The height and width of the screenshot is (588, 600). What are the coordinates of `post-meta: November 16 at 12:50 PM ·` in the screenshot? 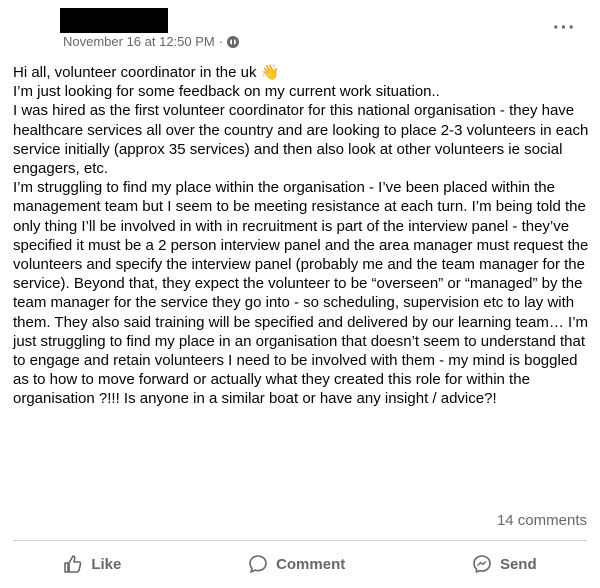 It's located at (151, 41).